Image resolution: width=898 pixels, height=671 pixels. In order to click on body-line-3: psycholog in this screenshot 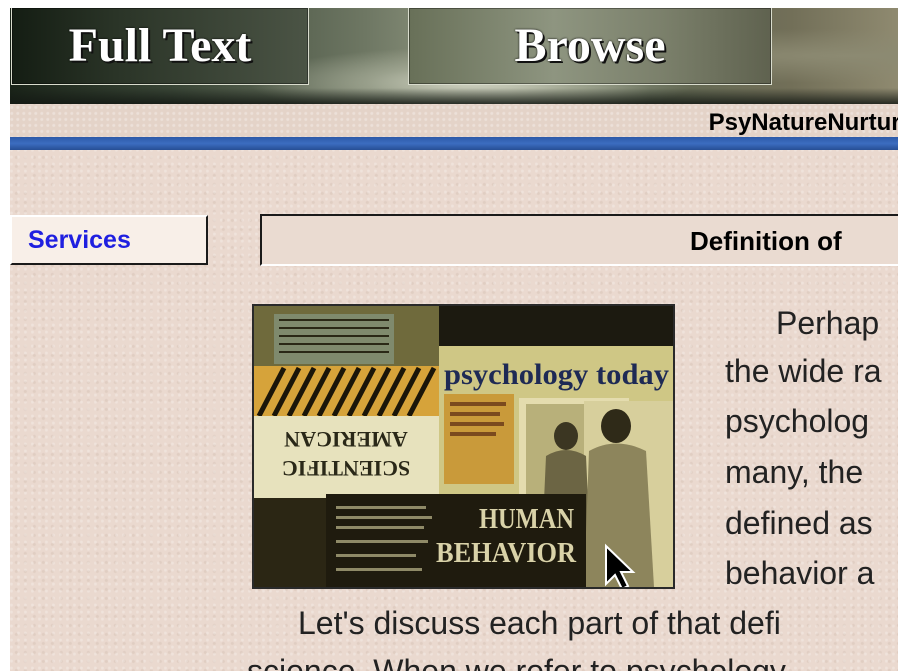, I will do `click(797, 421)`.